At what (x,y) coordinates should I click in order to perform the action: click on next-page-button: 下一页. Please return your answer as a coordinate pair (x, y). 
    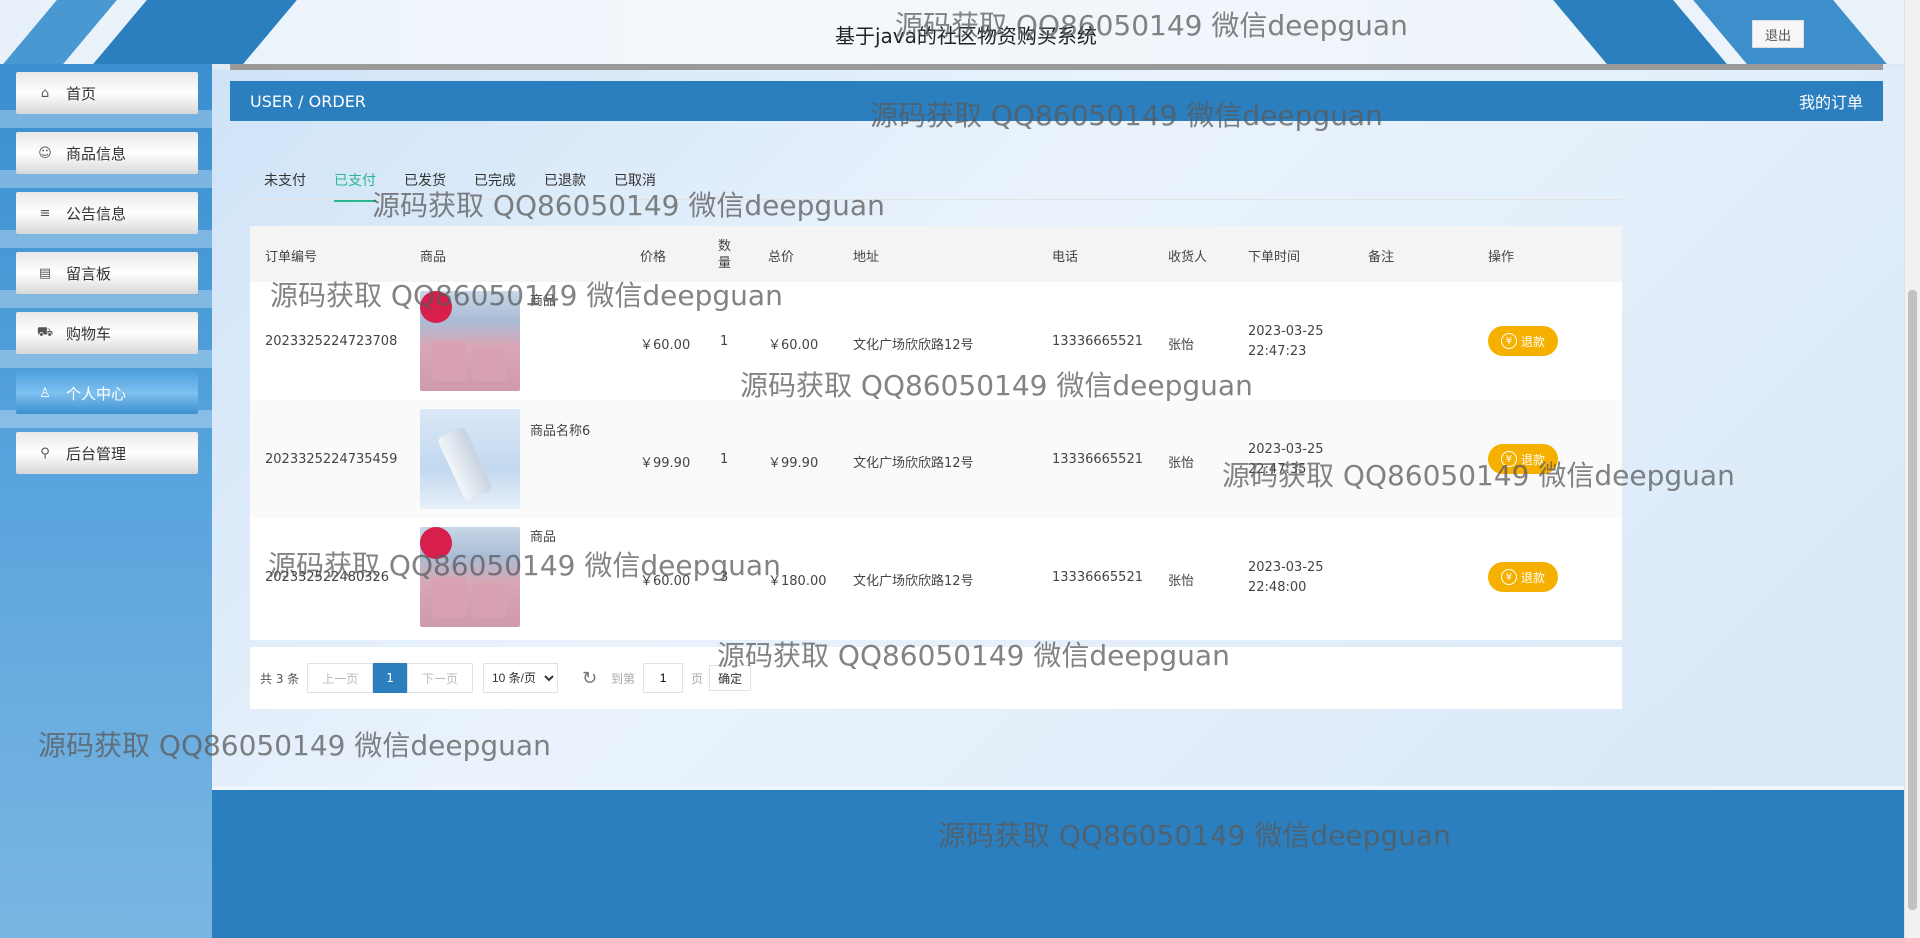
    Looking at the image, I should click on (439, 678).